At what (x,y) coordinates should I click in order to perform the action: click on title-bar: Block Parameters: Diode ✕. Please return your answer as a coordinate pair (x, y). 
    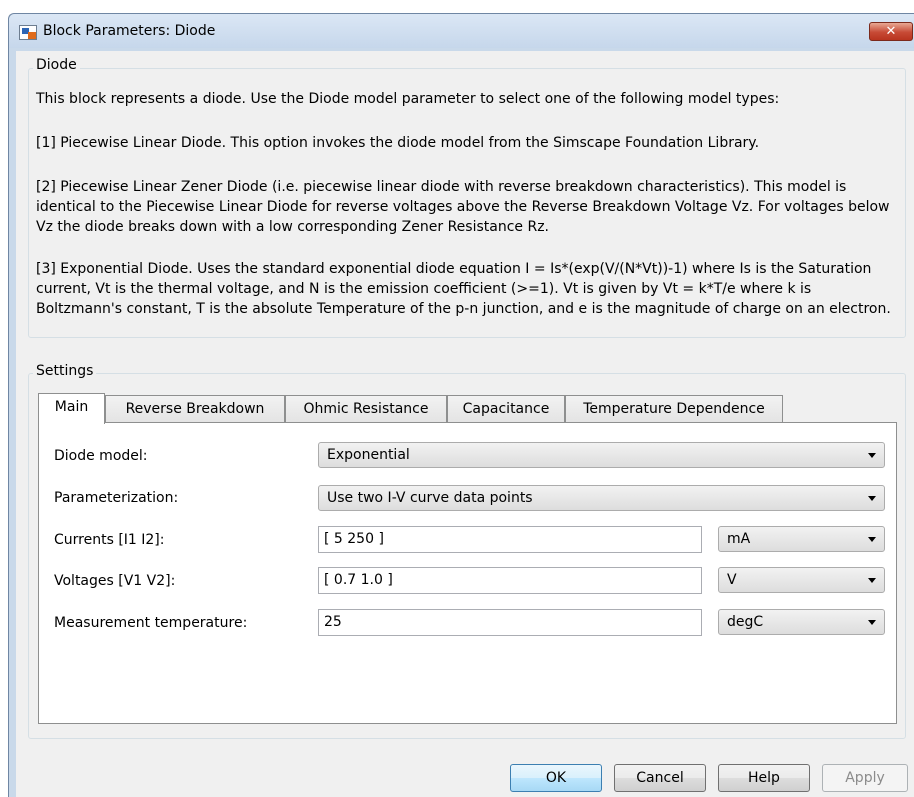
    Looking at the image, I should click on (461, 31).